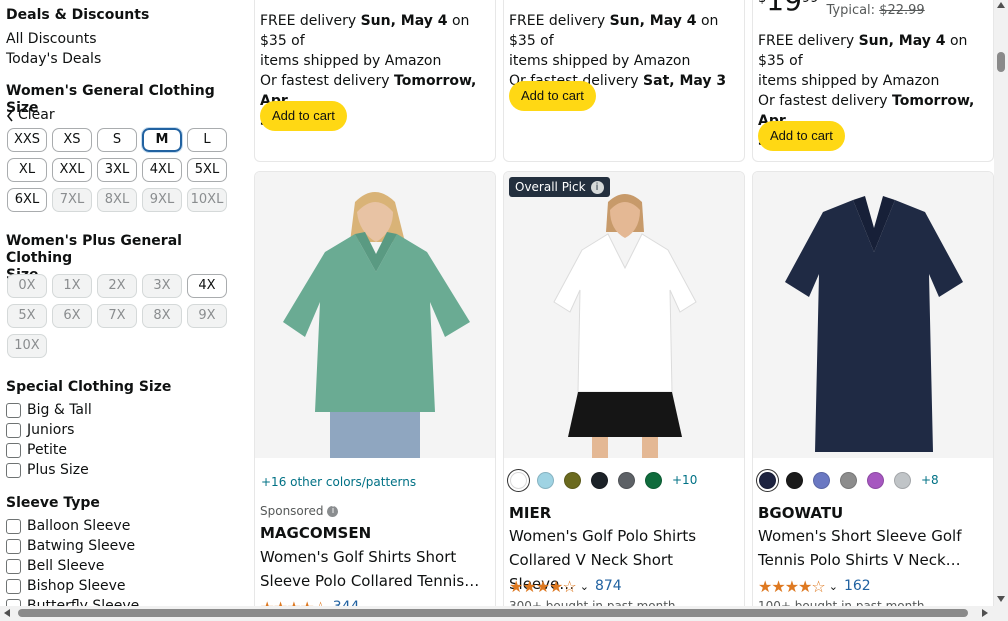  I want to click on delivery-date: Sun, May 4, so click(653, 21).